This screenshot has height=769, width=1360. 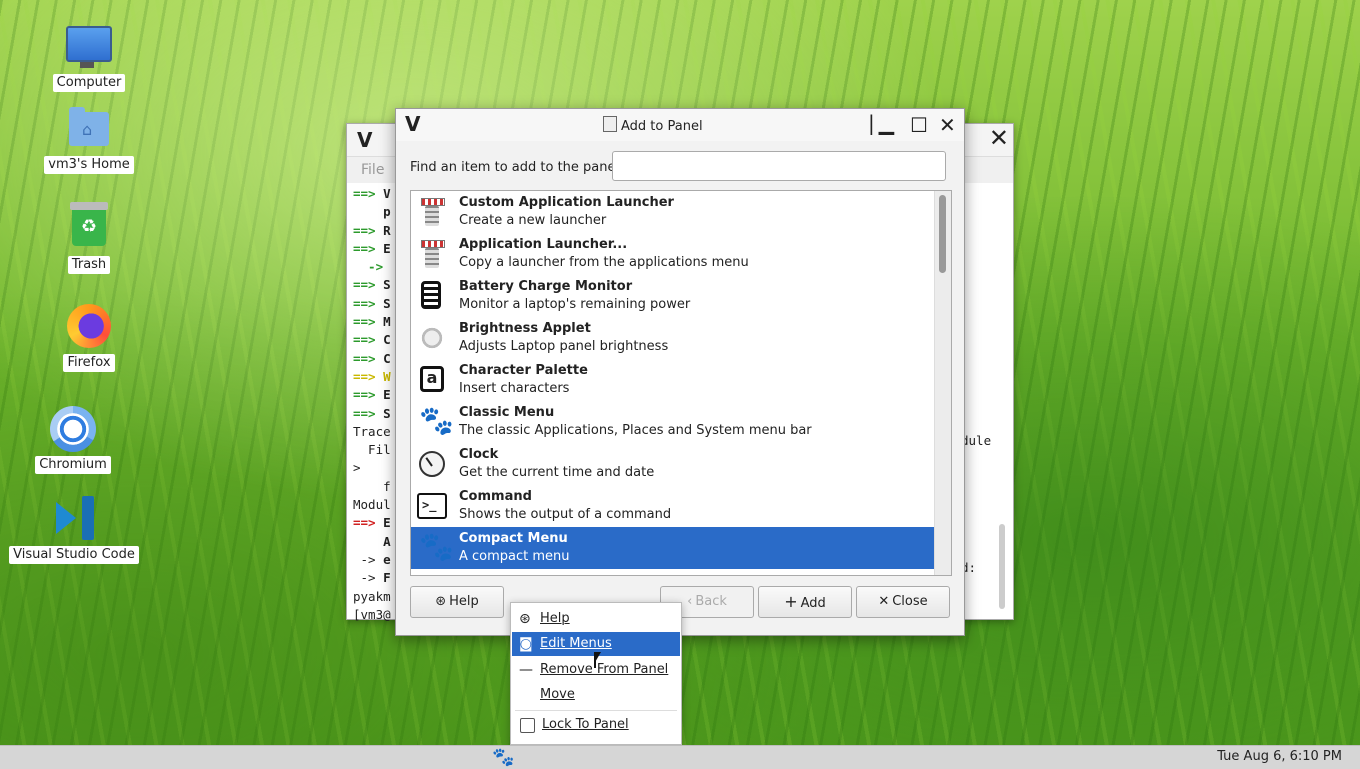 I want to click on scrollbar-thumb, so click(x=942, y=234).